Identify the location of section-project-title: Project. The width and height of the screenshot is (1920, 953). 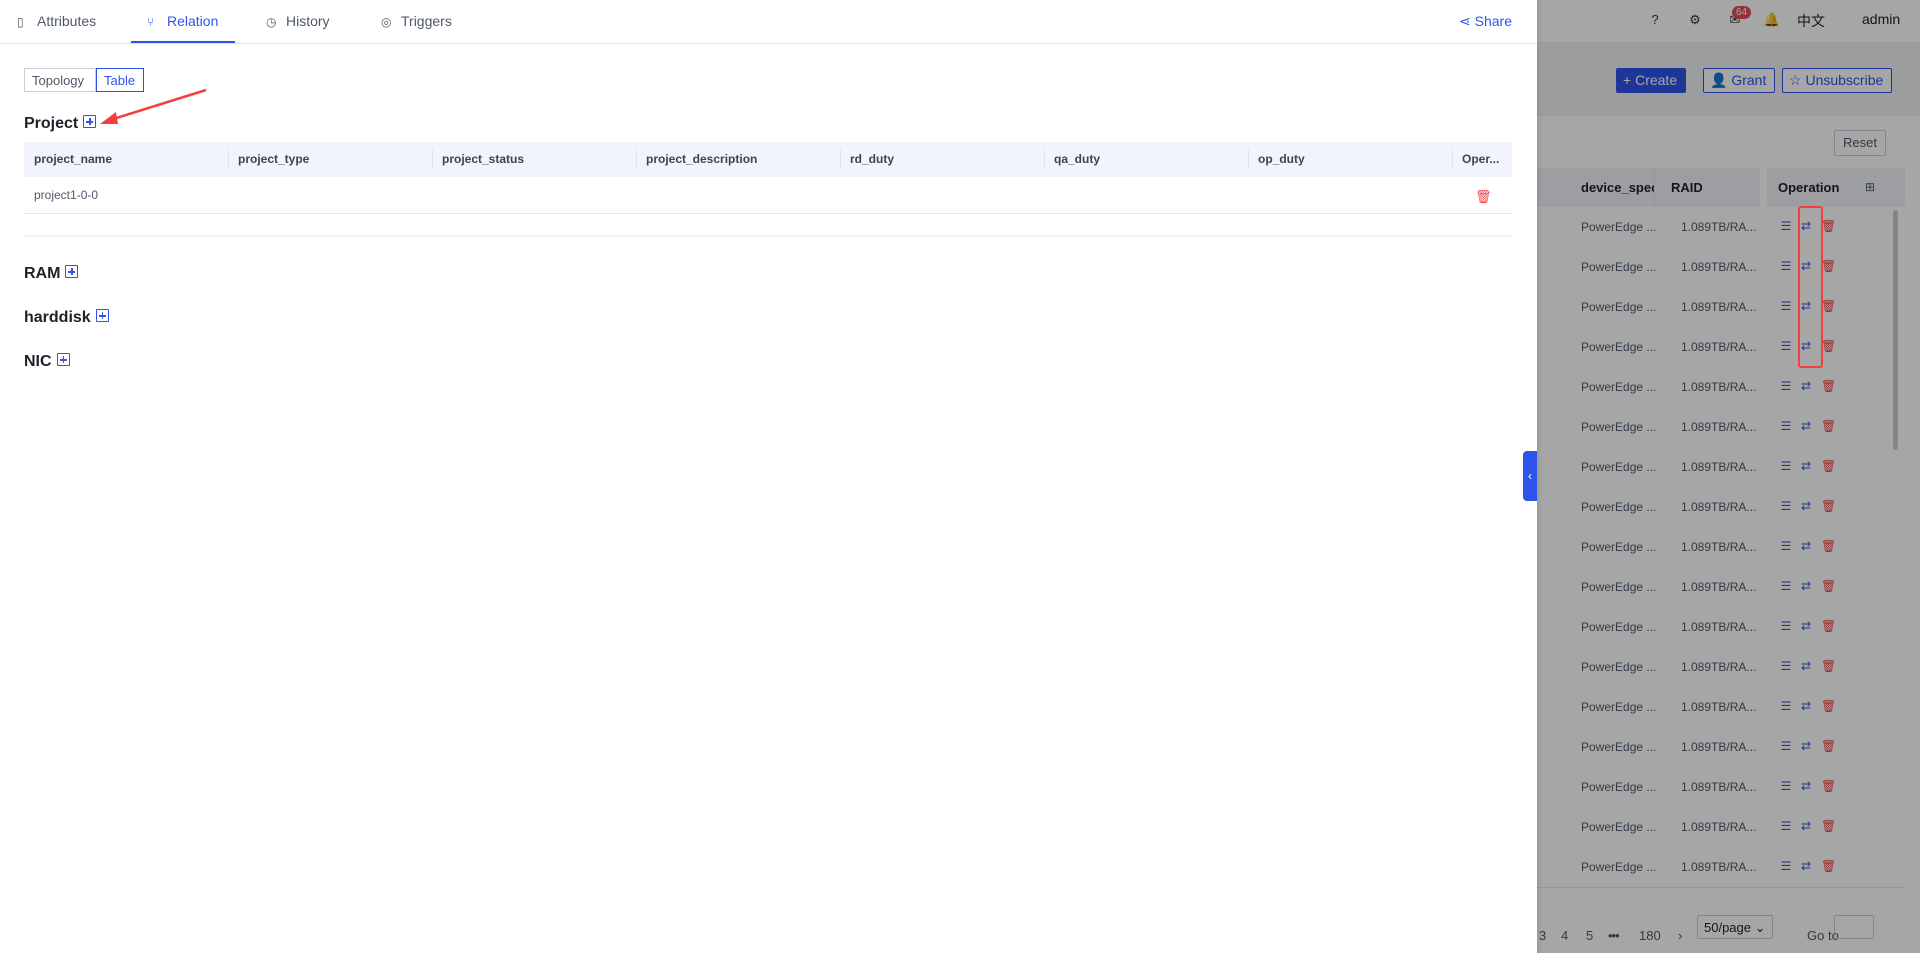
(51, 123).